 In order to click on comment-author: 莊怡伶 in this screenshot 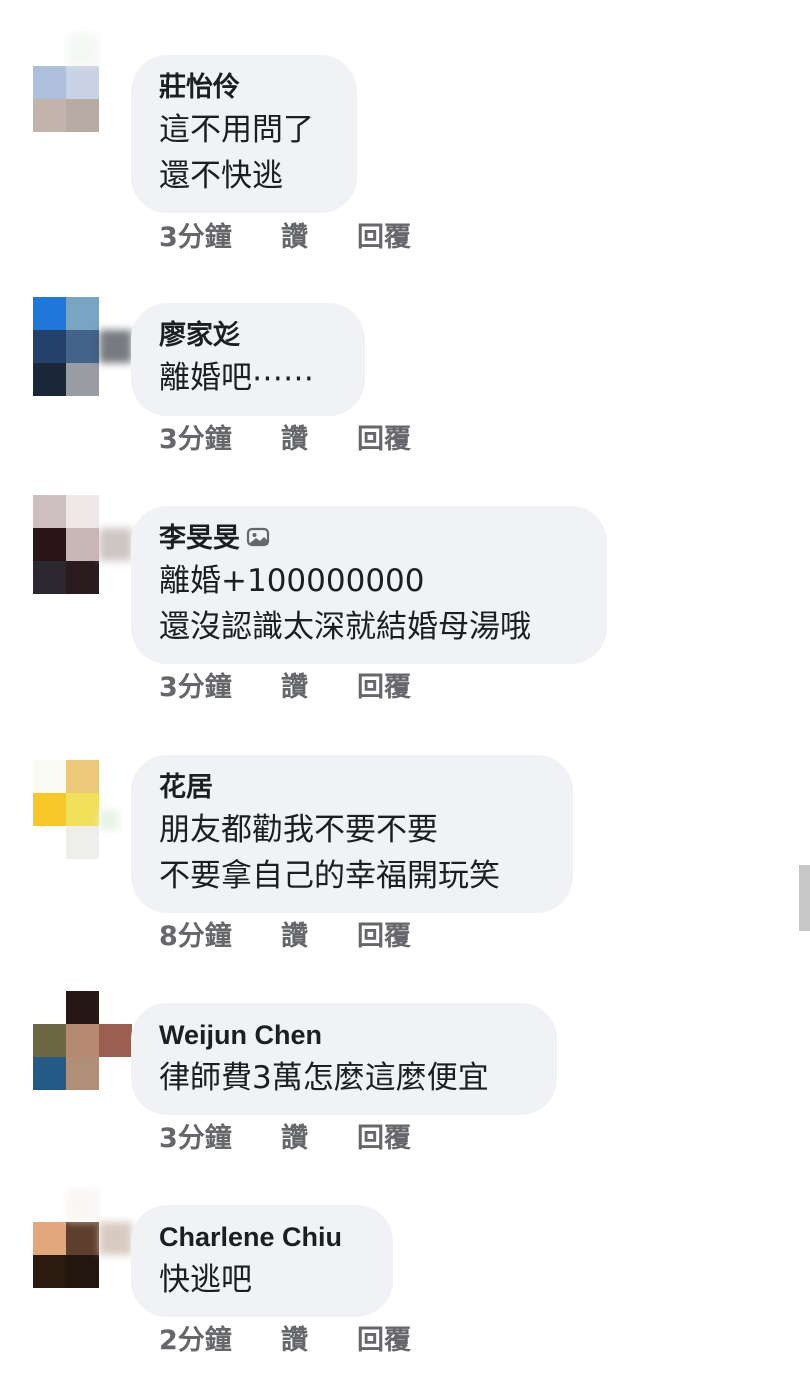, I will do `click(244, 87)`.